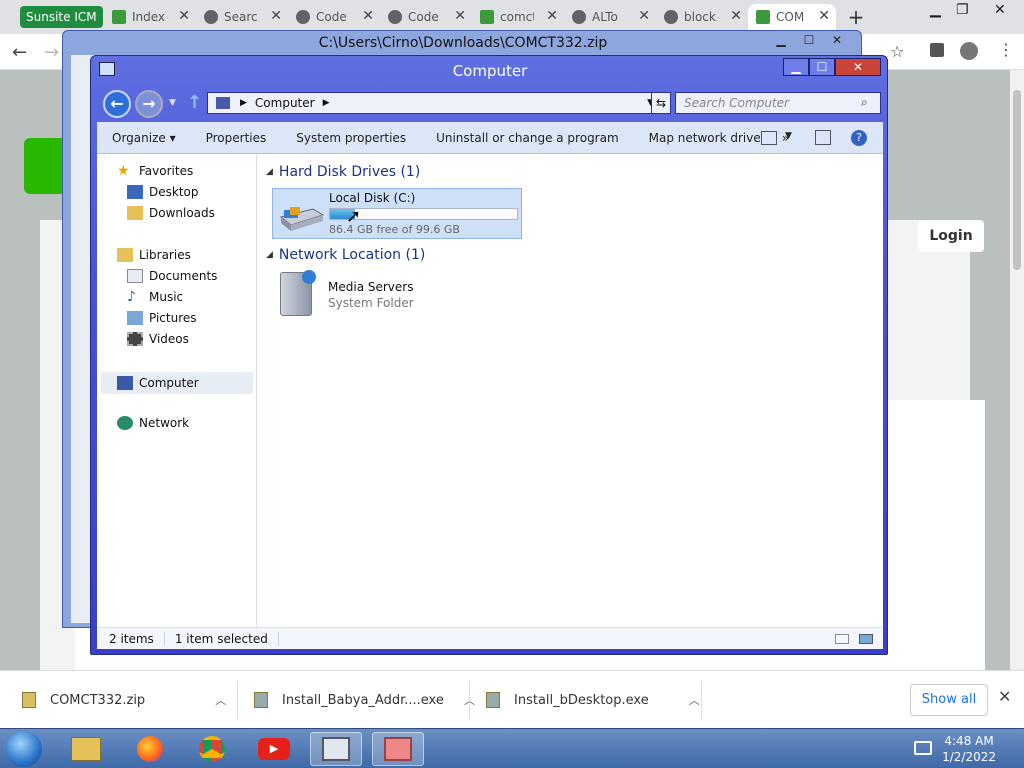  Describe the element at coordinates (351, 138) in the screenshot. I see `system-properties-button: System properties` at that location.